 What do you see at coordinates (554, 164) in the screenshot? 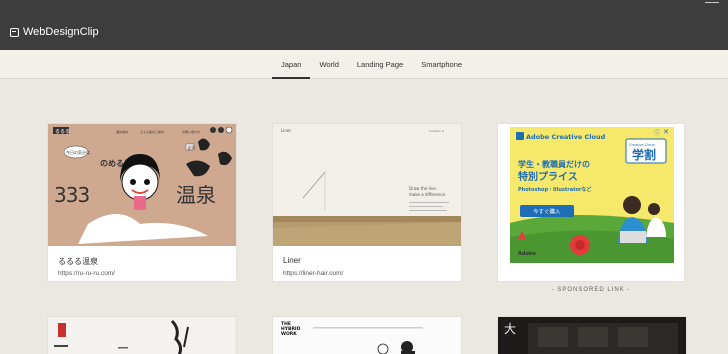
I see `svg-text: 学生・教職員だけの` at bounding box center [554, 164].